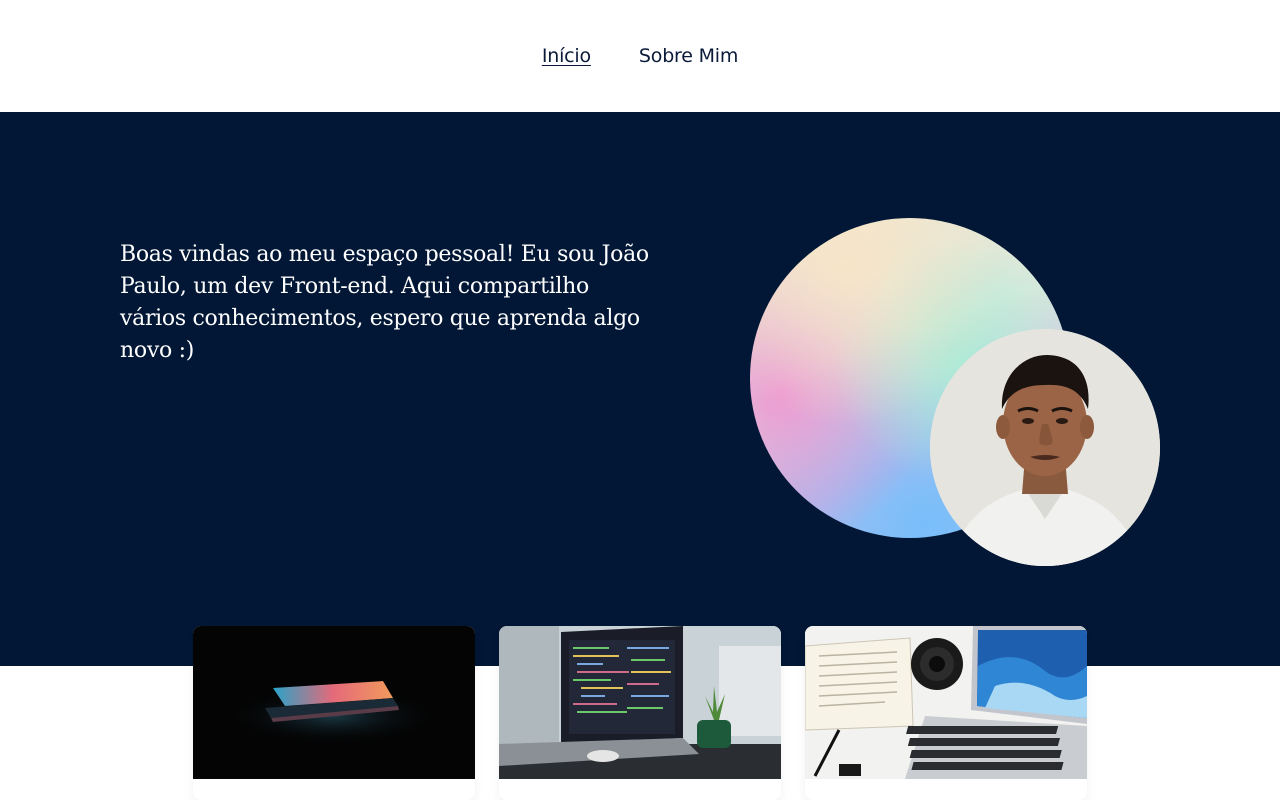 The width and height of the screenshot is (1280, 800). Describe the element at coordinates (640, 702) in the screenshot. I see `laptop-code-desk-photo` at that location.